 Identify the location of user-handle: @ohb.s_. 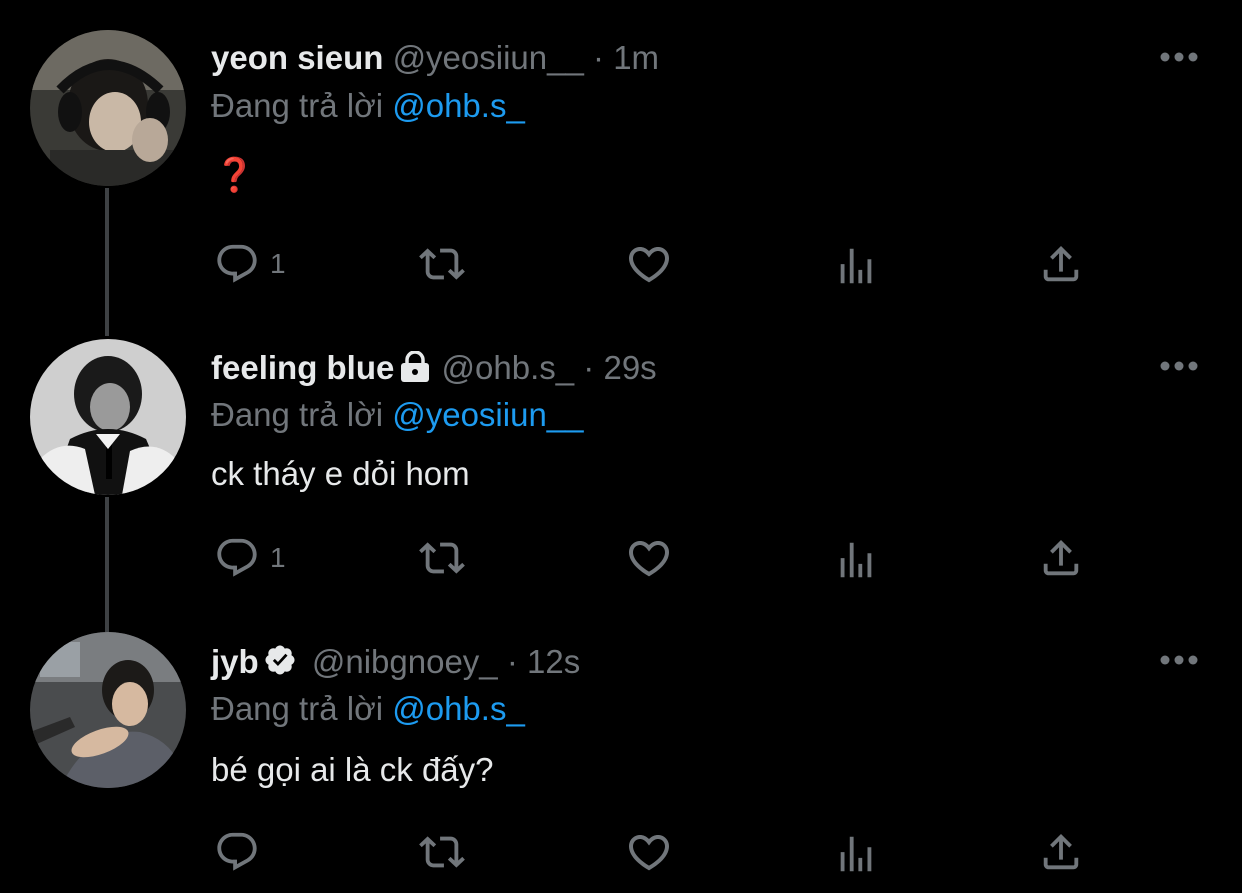
(508, 367).